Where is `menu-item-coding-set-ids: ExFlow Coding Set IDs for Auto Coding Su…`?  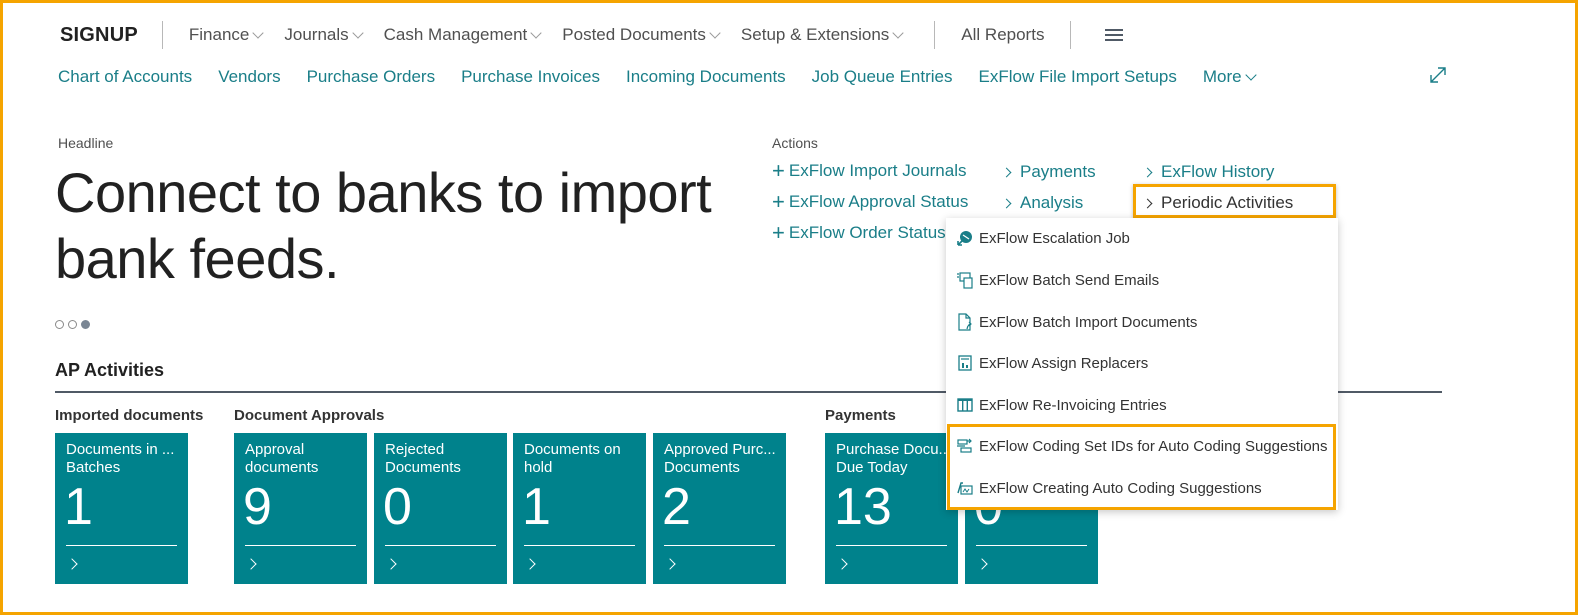 menu-item-coding-set-ids: ExFlow Coding Set IDs for Auto Coding Su… is located at coordinates (1142, 446).